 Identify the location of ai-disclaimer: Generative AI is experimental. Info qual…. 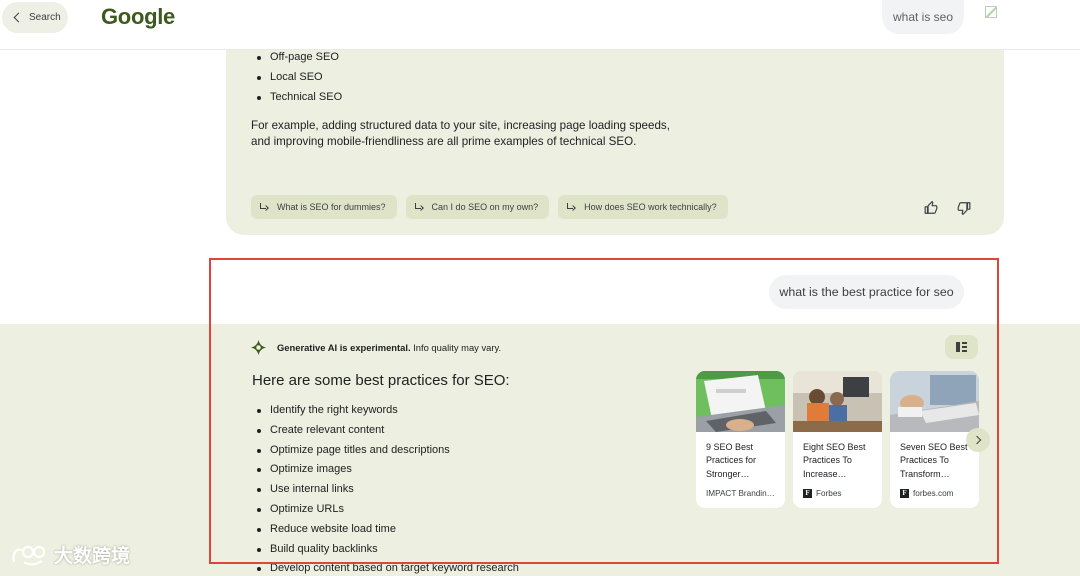
(389, 347).